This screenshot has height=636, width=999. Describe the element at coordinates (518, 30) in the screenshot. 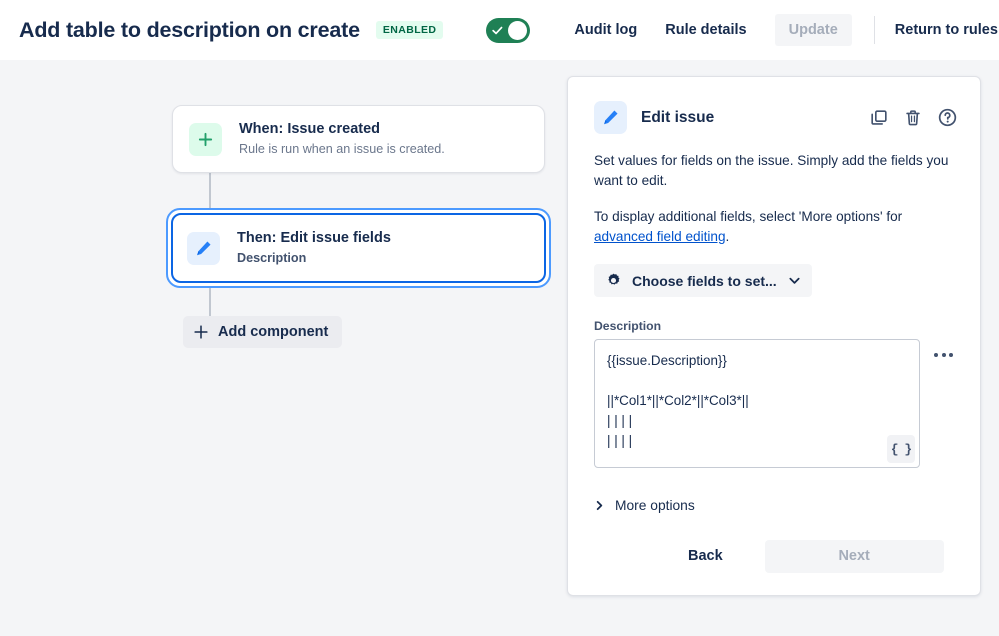

I see `toggle-knob` at that location.